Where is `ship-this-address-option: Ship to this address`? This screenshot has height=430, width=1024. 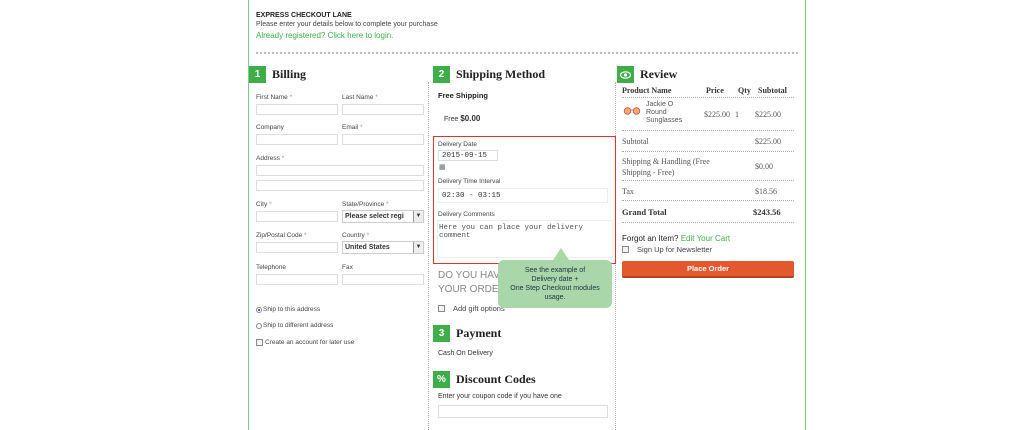
ship-this-address-option: Ship to this address is located at coordinates (288, 309).